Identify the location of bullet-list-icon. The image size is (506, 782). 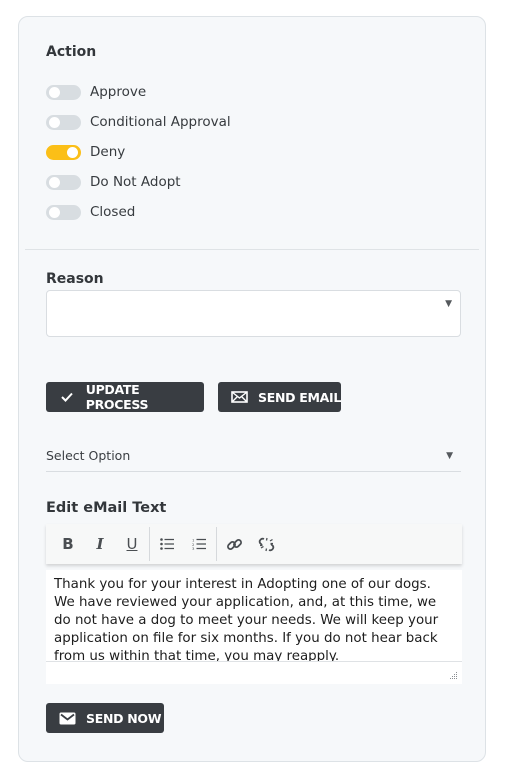
(167, 544).